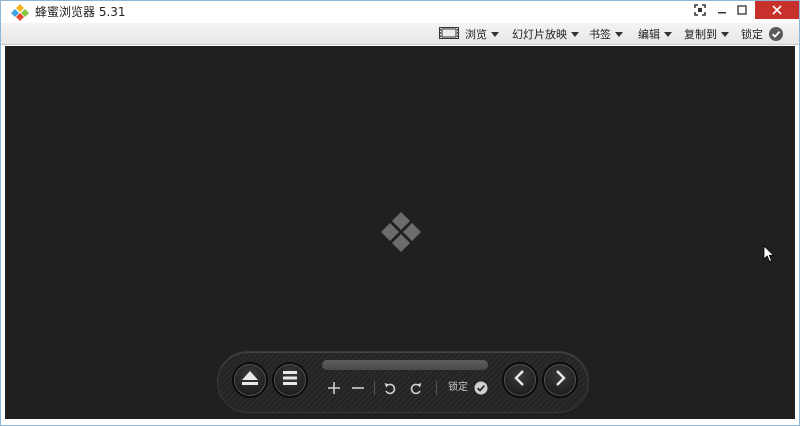 This screenshot has width=800, height=426. I want to click on menu-label: 书签, so click(600, 34).